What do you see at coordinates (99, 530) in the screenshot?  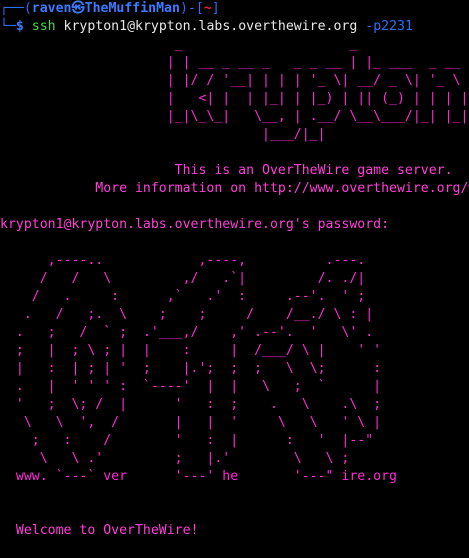 I see `welcome-message: Welcome to OverTheWire!` at bounding box center [99, 530].